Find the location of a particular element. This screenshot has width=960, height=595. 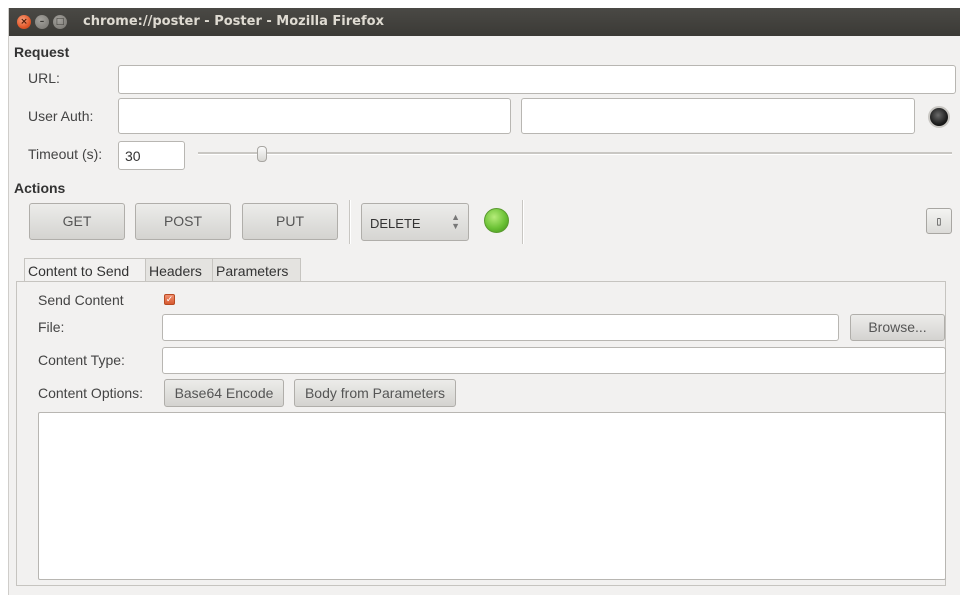

send-content-label: Send Content is located at coordinates (81, 300).